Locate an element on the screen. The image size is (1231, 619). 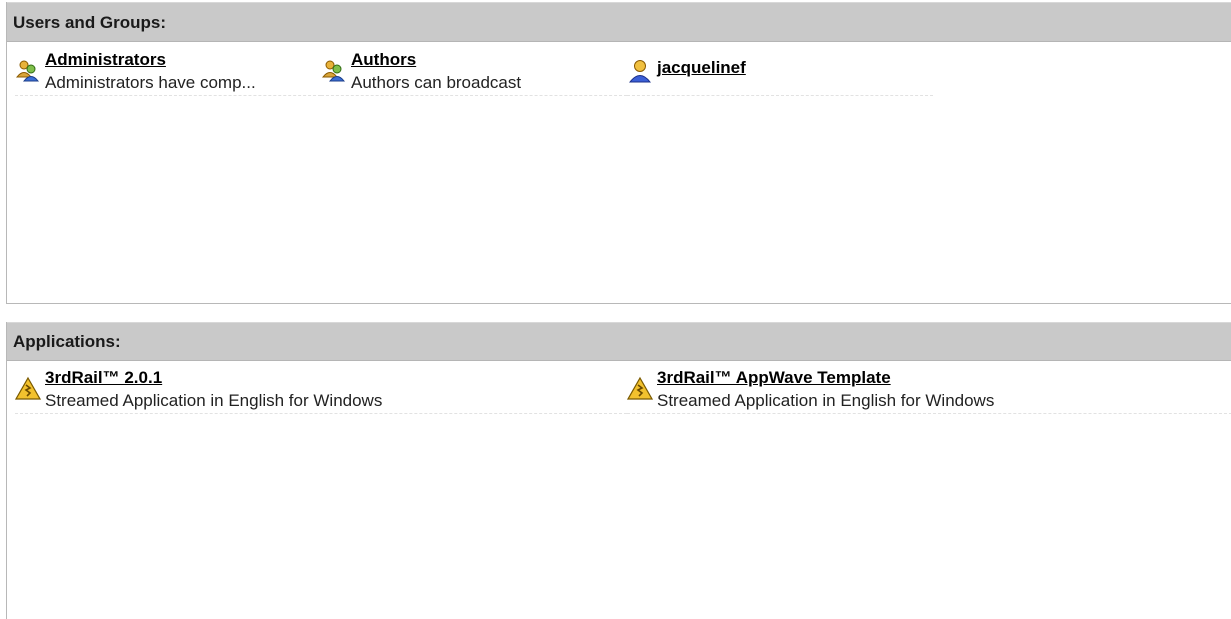
application-name-link: 3rdRail™ 2.0.1 is located at coordinates (103, 378).